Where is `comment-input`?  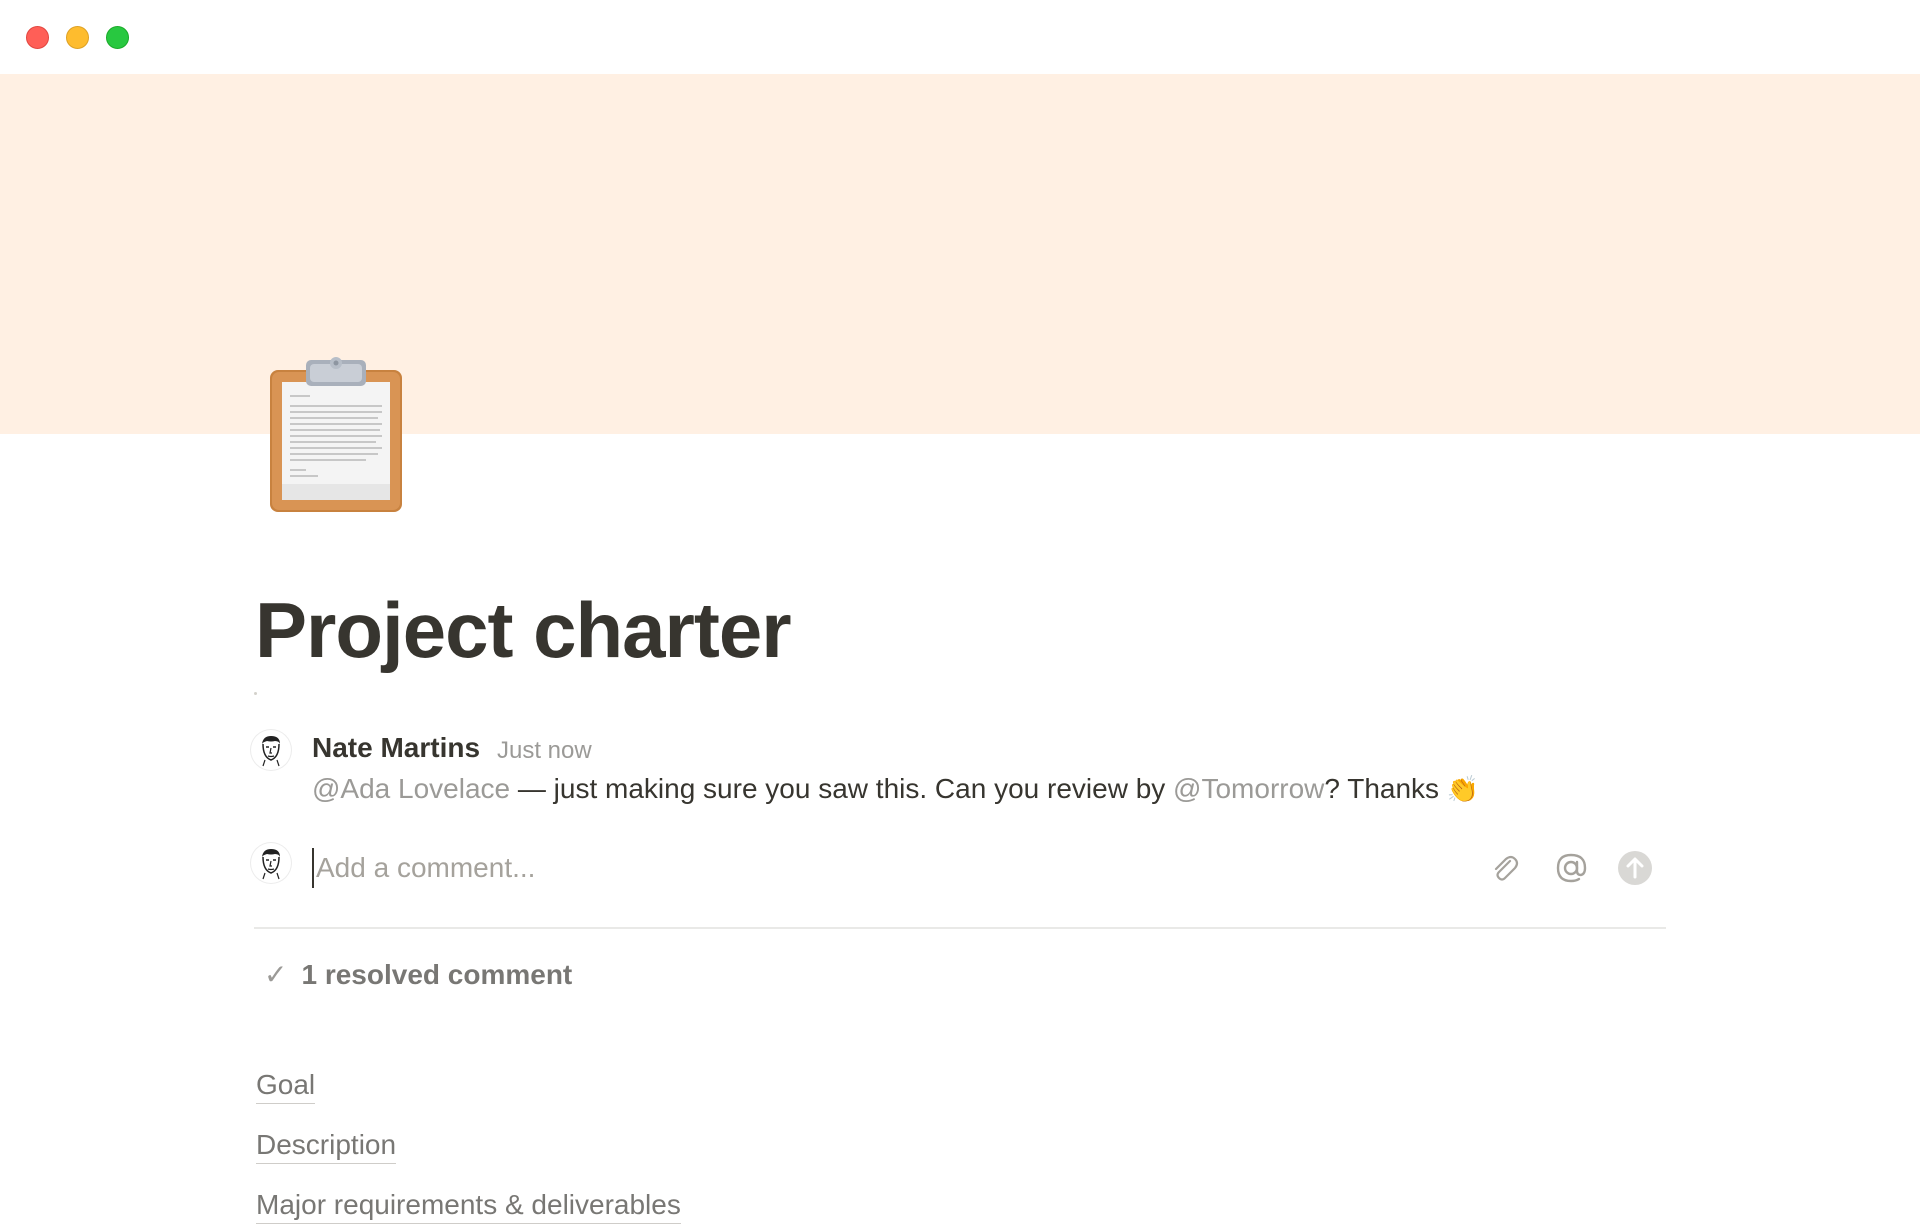
comment-input is located at coordinates (884, 868).